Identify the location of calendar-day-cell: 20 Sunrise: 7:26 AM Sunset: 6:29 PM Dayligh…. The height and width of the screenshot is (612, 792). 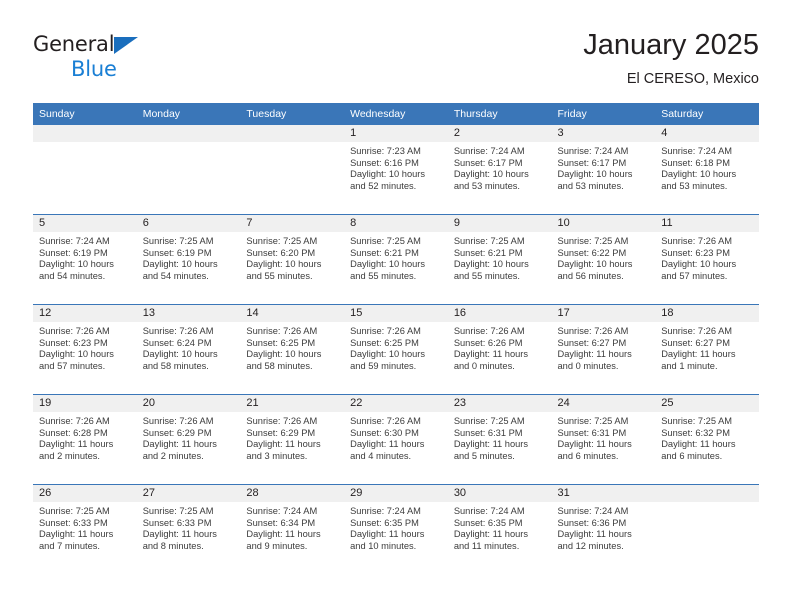
(188, 439).